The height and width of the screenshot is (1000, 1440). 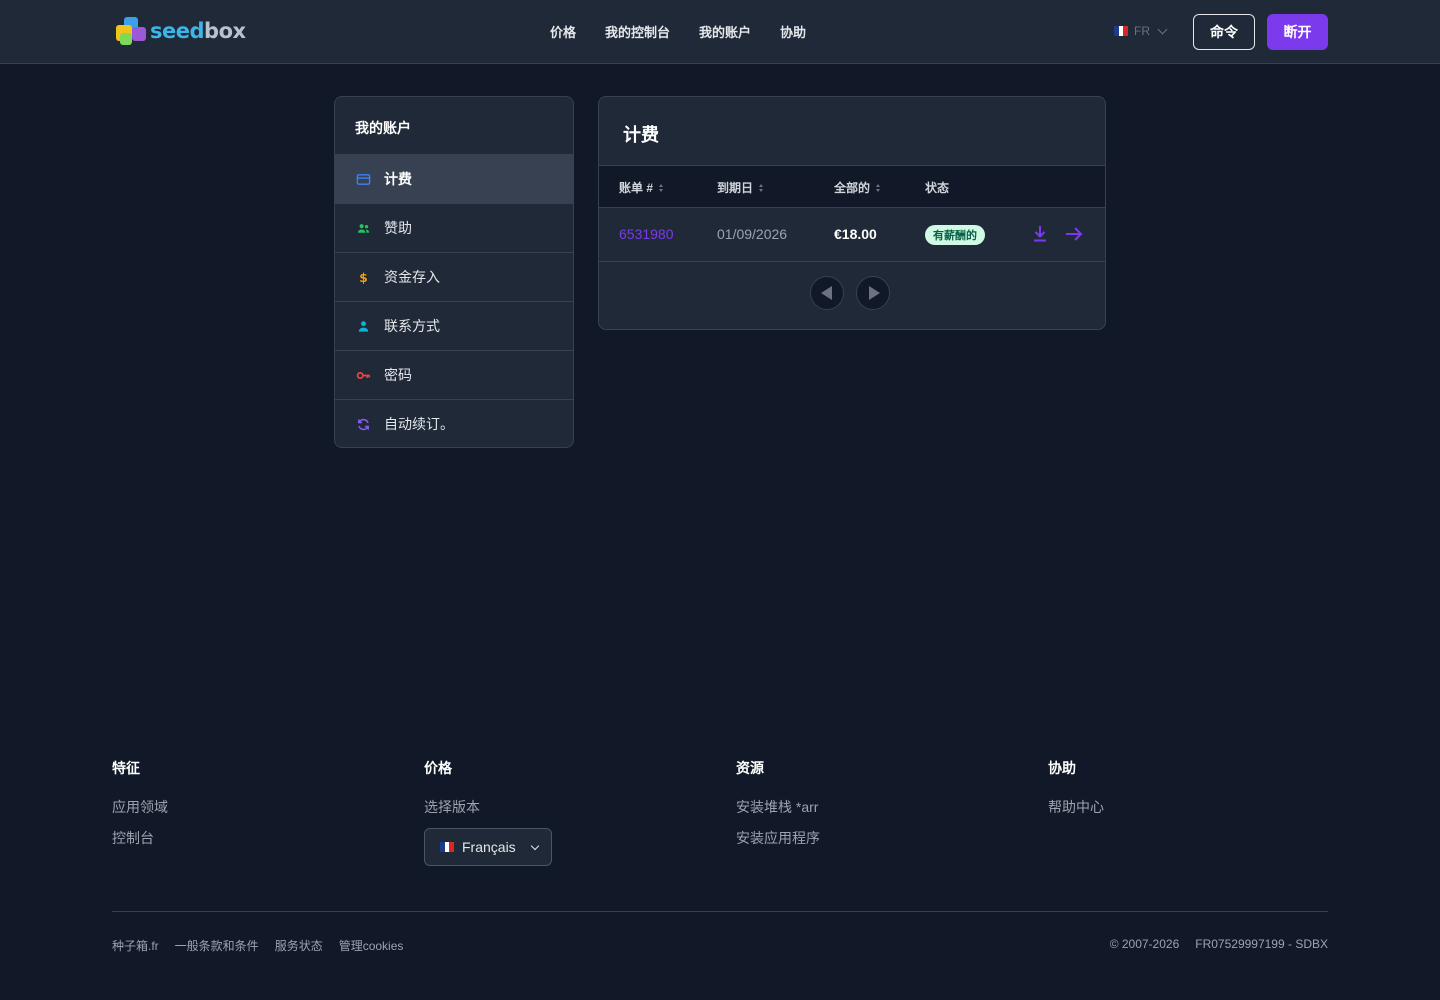 I want to click on sidebar-item-label: 密码, so click(x=398, y=375).